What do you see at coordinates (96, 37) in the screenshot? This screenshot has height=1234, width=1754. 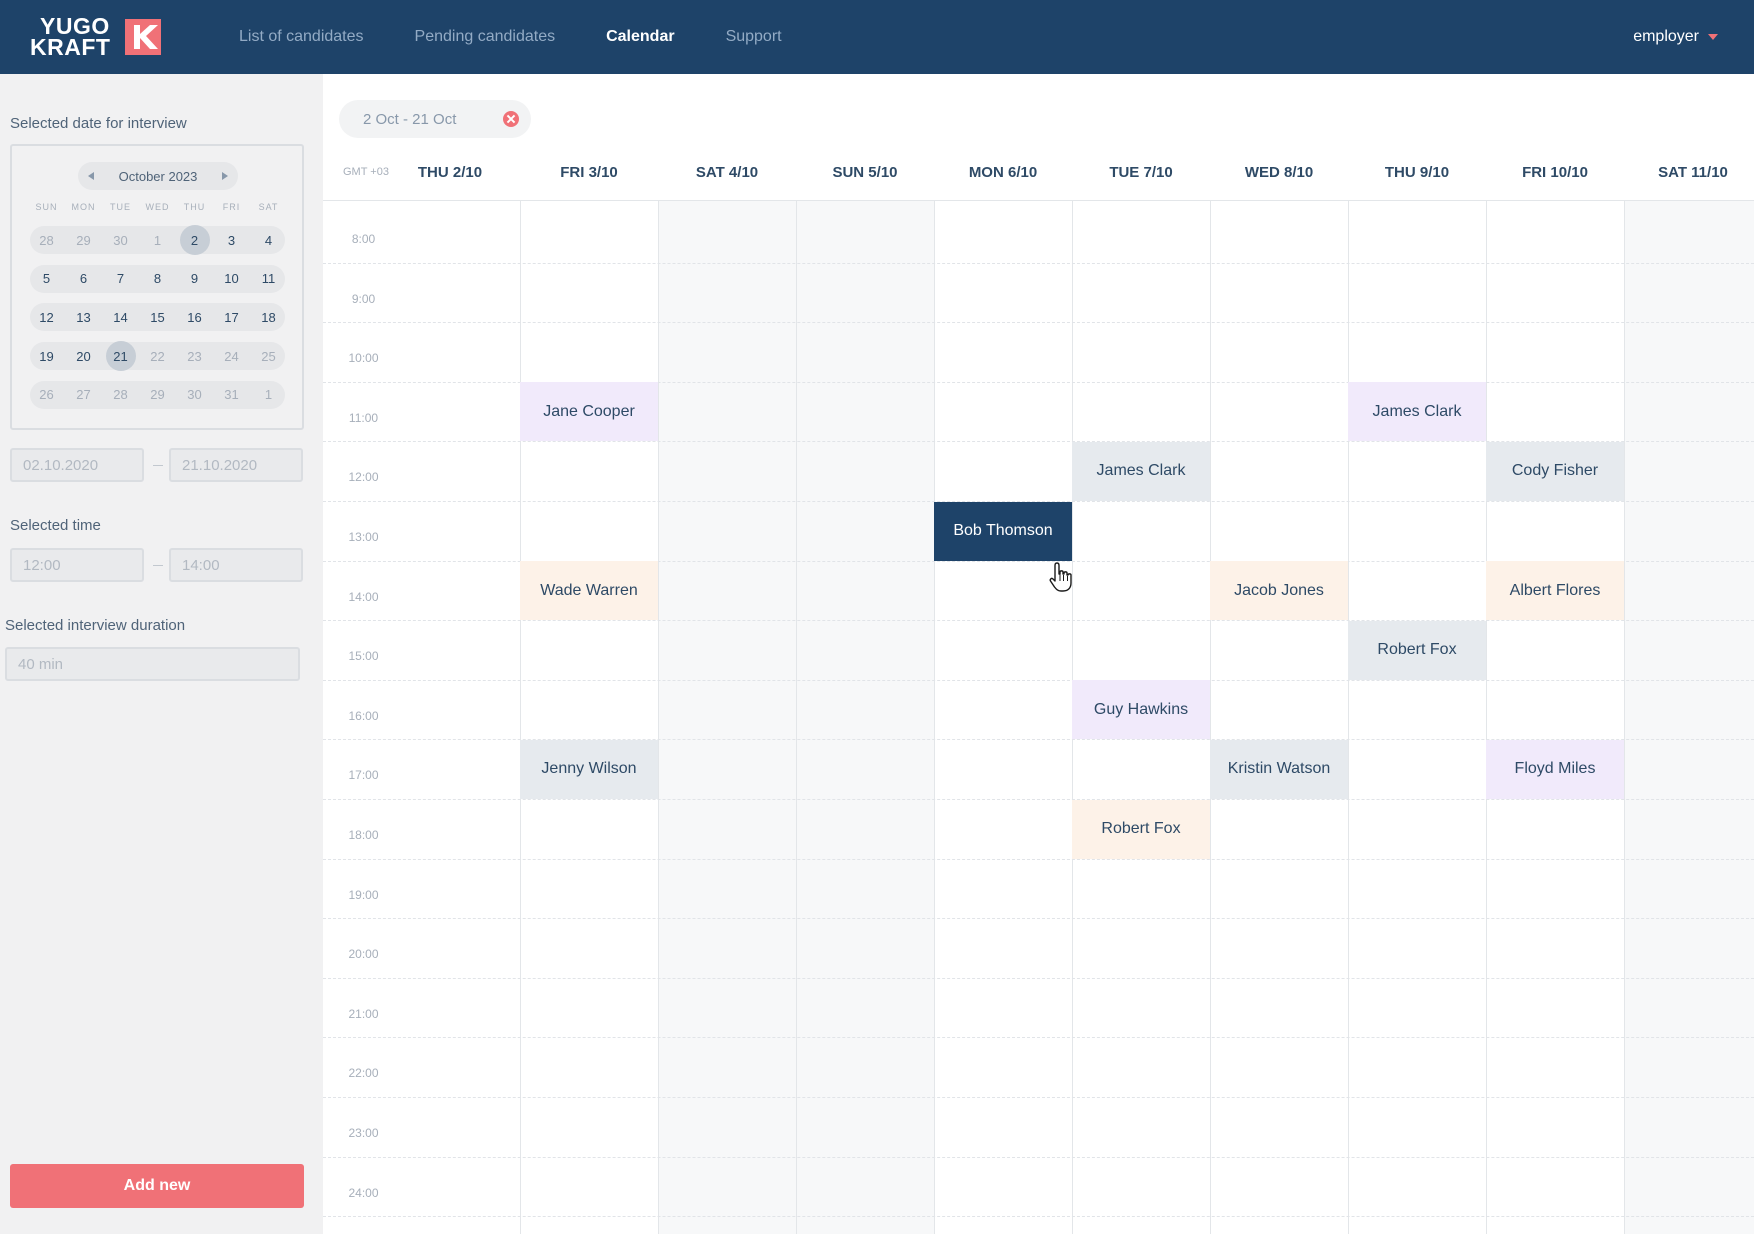 I see `app-logo: YUGO KRAFT` at bounding box center [96, 37].